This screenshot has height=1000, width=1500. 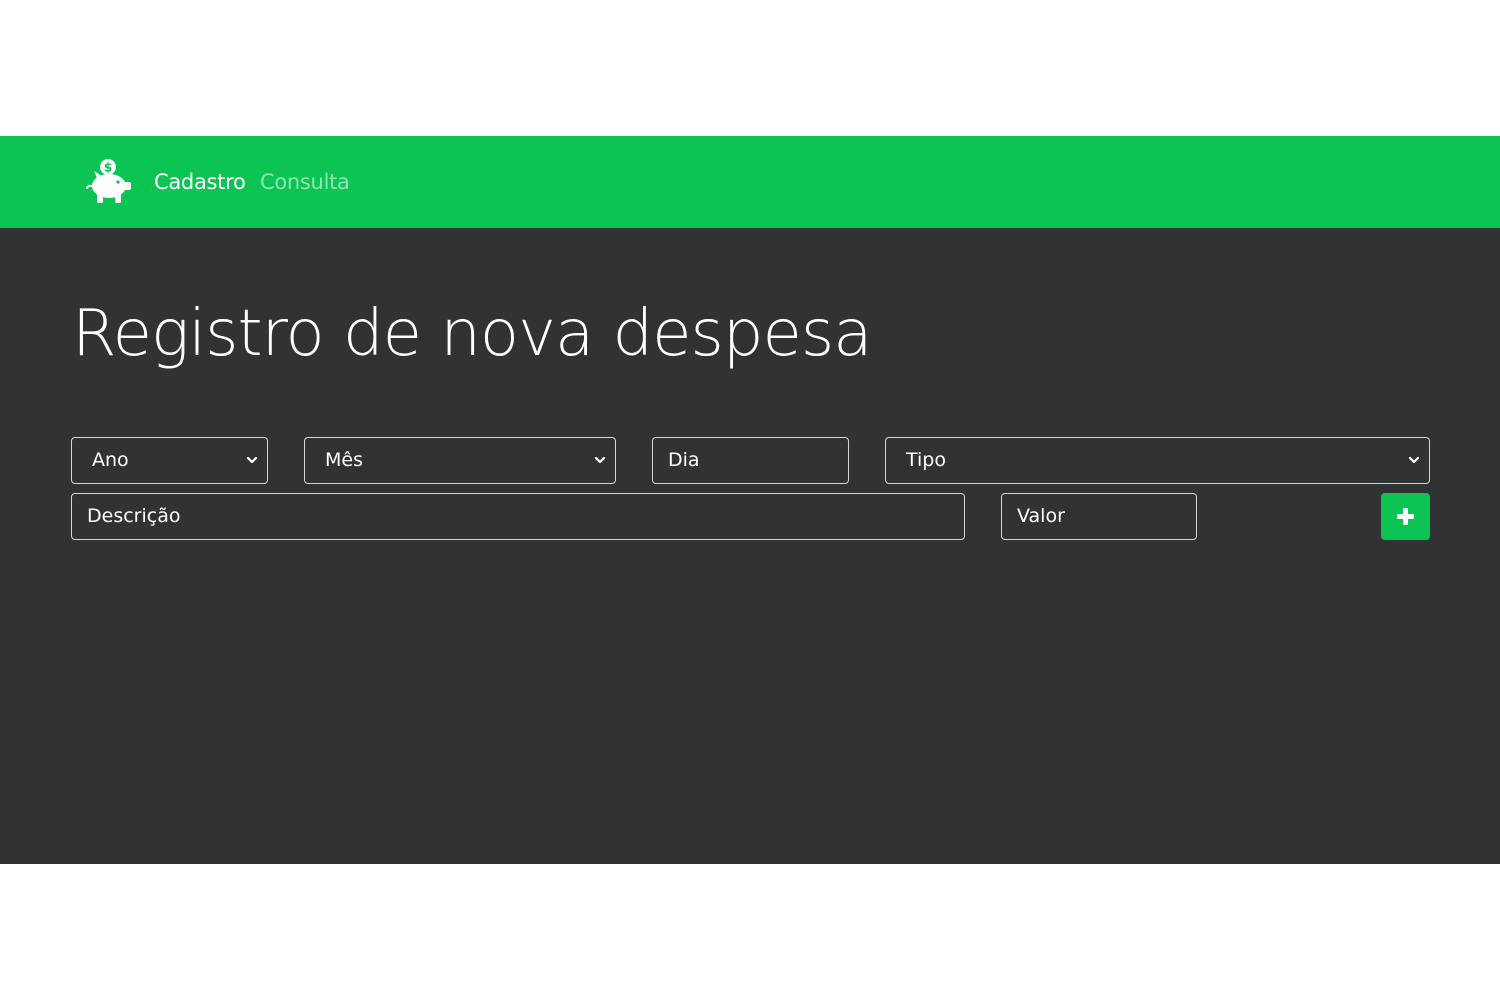 What do you see at coordinates (750, 182) in the screenshot?
I see `navbar: $ Cadastro Consulta` at bounding box center [750, 182].